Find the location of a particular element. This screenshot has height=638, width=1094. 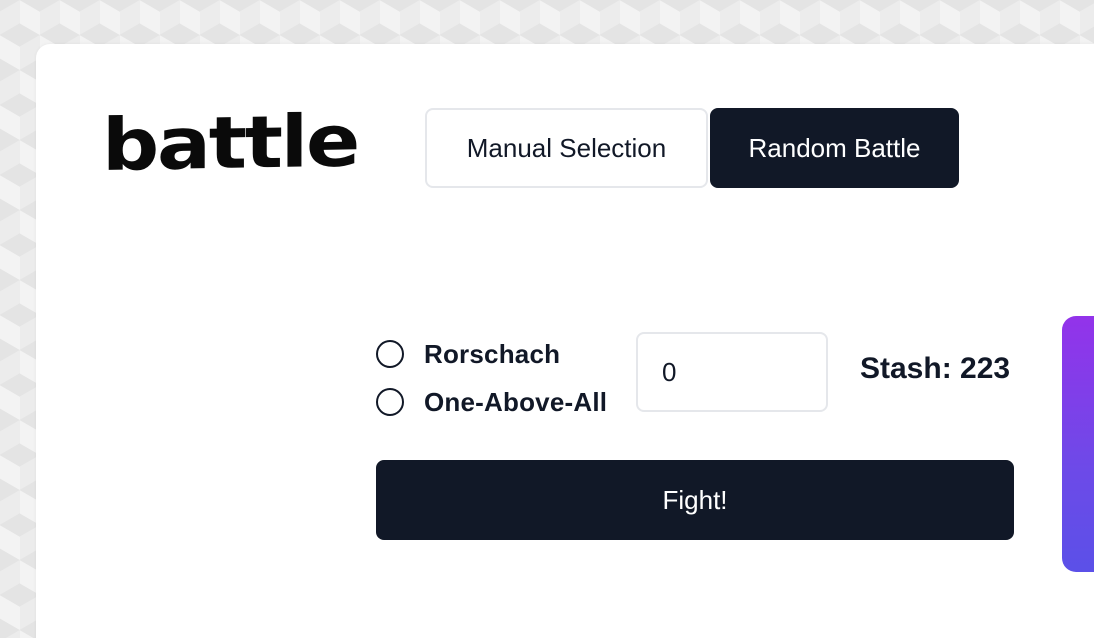

battle-logo: battle is located at coordinates (230, 143).